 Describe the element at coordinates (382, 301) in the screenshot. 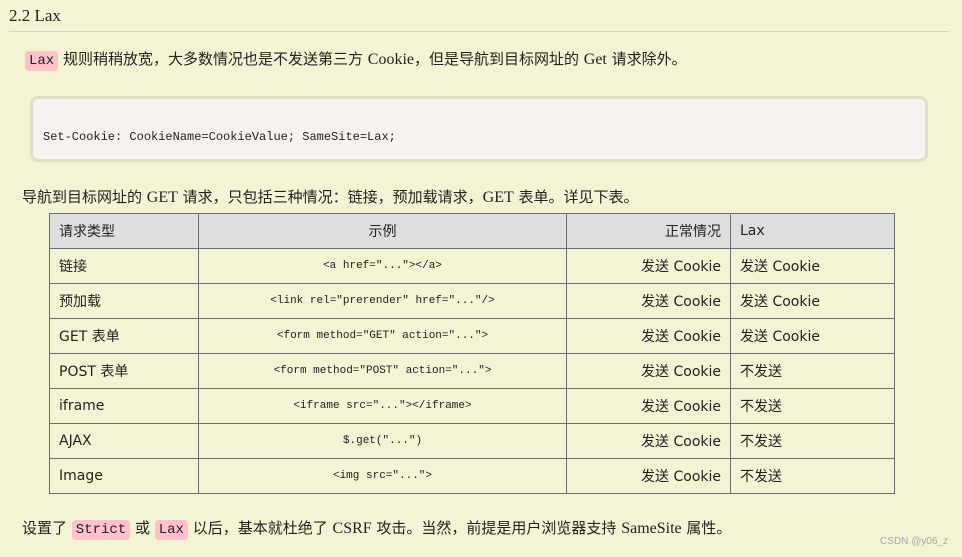

I see `cell-example: <link rel="prerender" href="..."/>` at that location.